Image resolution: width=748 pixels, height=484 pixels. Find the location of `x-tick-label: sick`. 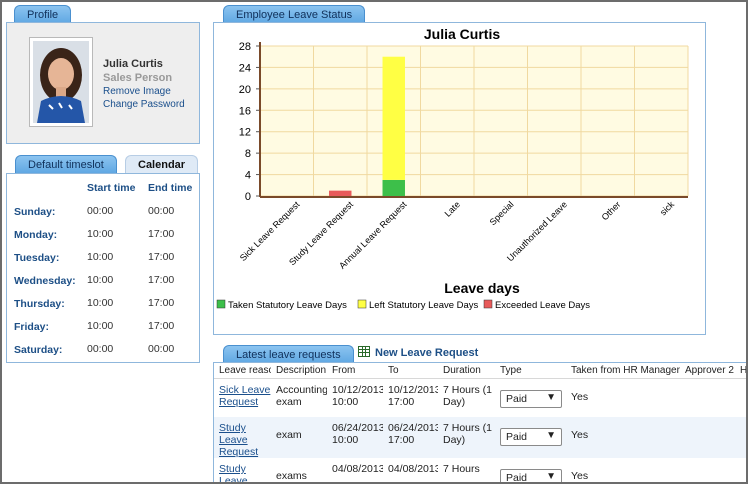

x-tick-label: sick is located at coordinates (667, 208).